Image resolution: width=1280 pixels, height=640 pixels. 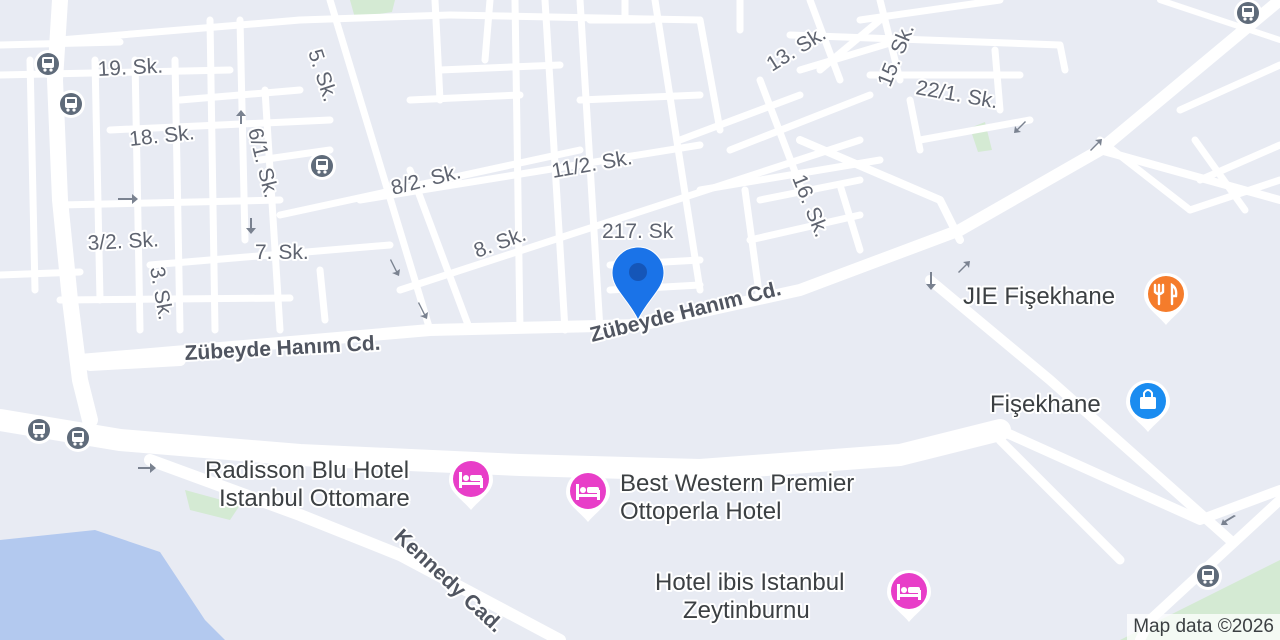 I want to click on street-label: 3/2. Sk., so click(x=123, y=241).